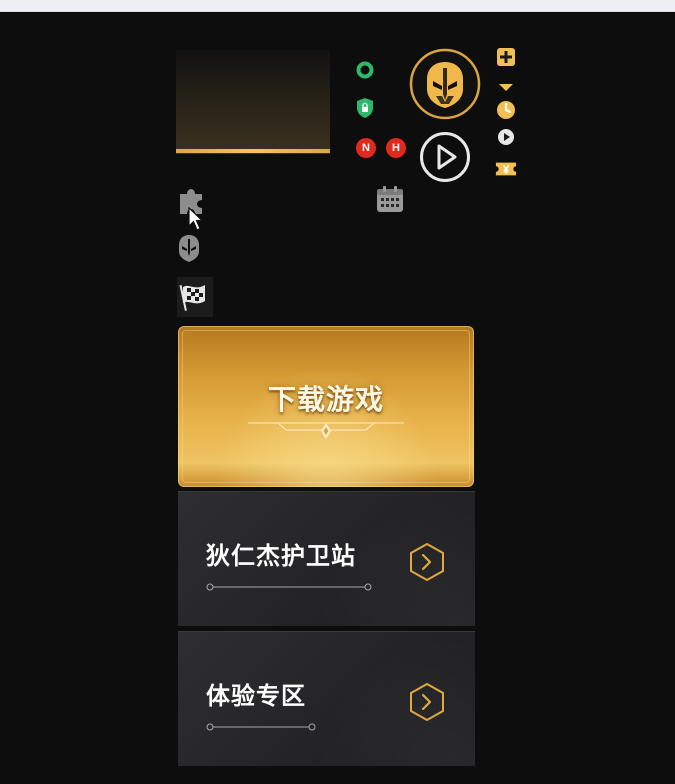 The image size is (675, 784). Describe the element at coordinates (326, 431) in the screenshot. I see `ornament-divider-icon` at that location.